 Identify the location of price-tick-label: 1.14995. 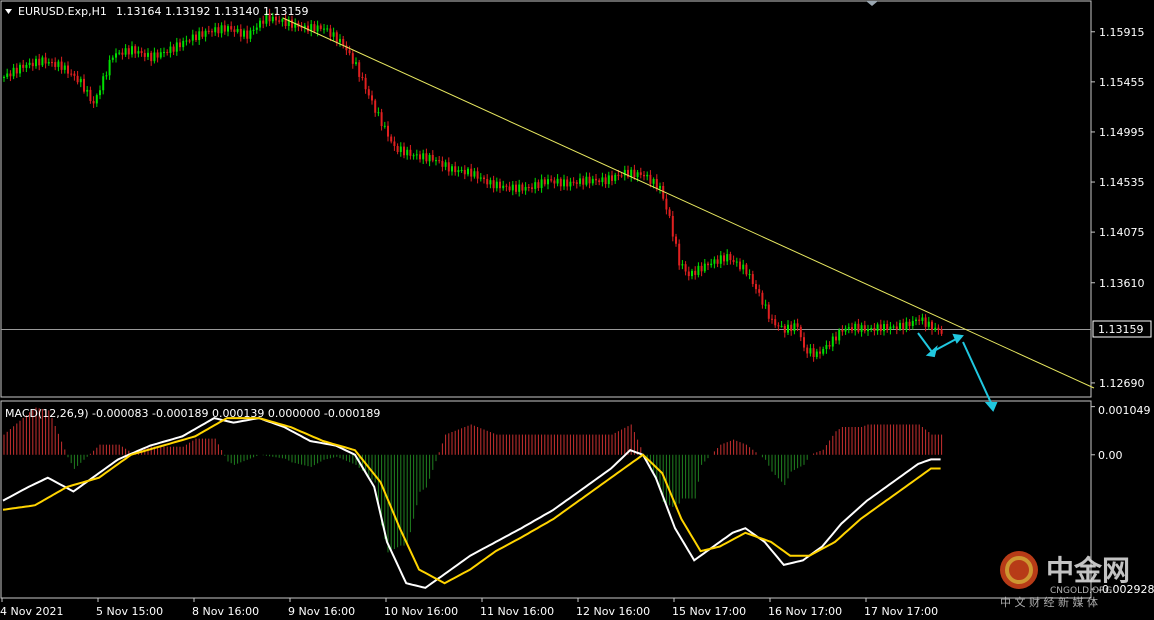
(1122, 132).